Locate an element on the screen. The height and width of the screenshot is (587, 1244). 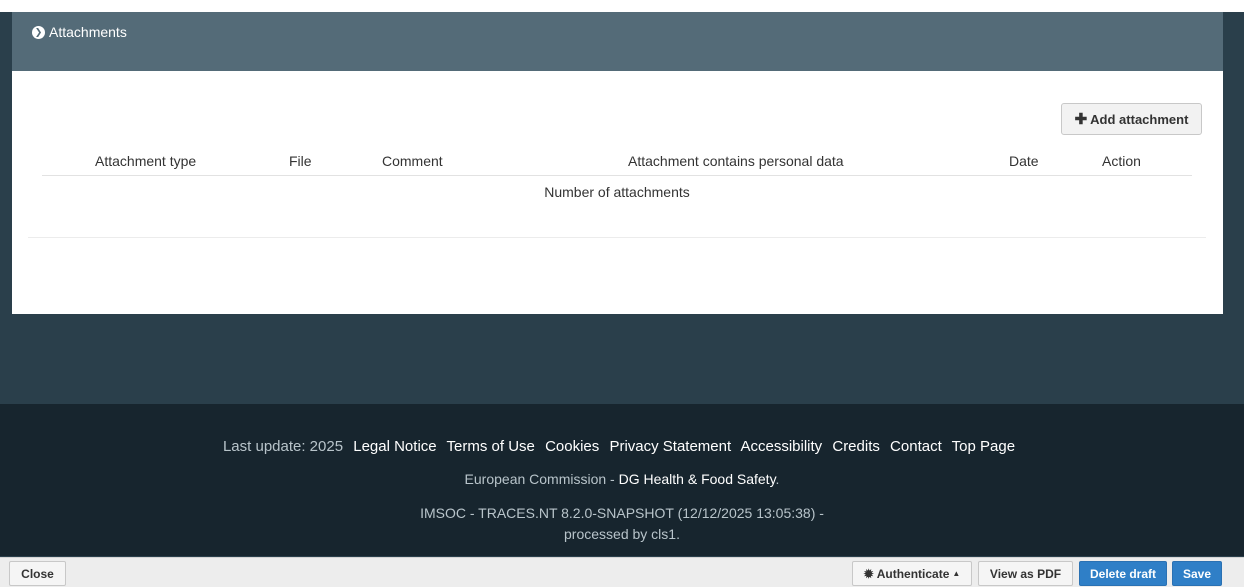
top-strip is located at coordinates (622, 6).